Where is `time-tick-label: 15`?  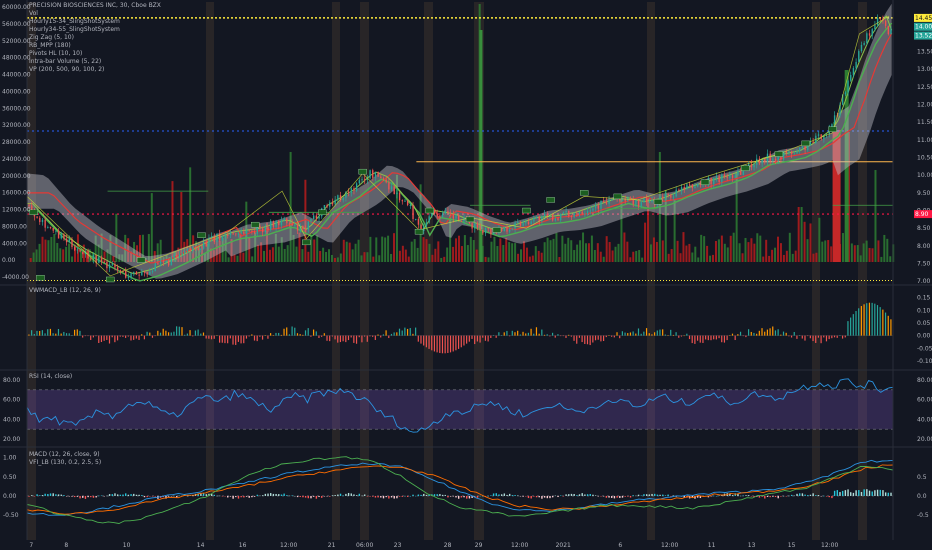 time-tick-label: 15 is located at coordinates (792, 545).